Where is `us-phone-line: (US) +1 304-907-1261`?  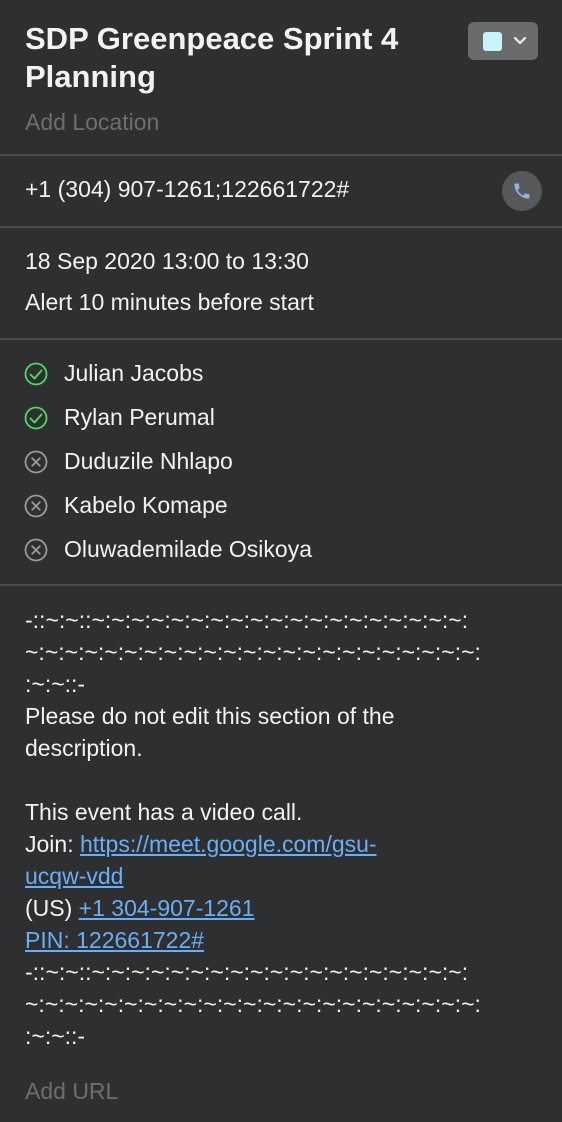
us-phone-line: (US) +1 304-907-1261 is located at coordinates (285, 908).